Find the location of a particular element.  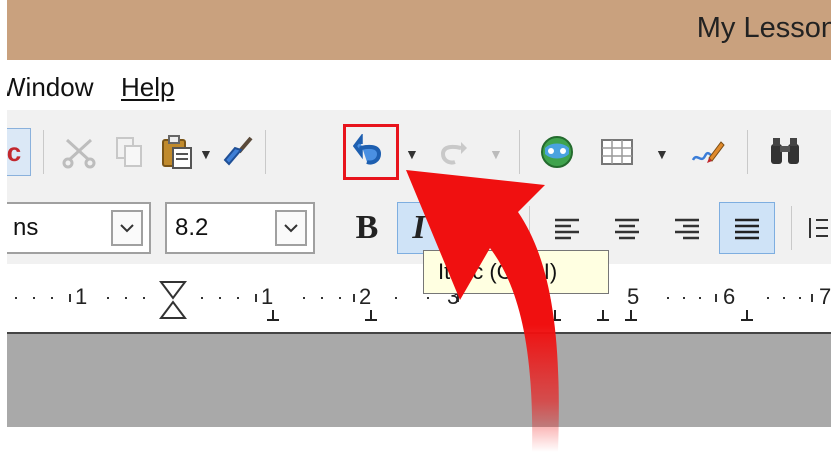

copy-icon is located at coordinates (129, 152).